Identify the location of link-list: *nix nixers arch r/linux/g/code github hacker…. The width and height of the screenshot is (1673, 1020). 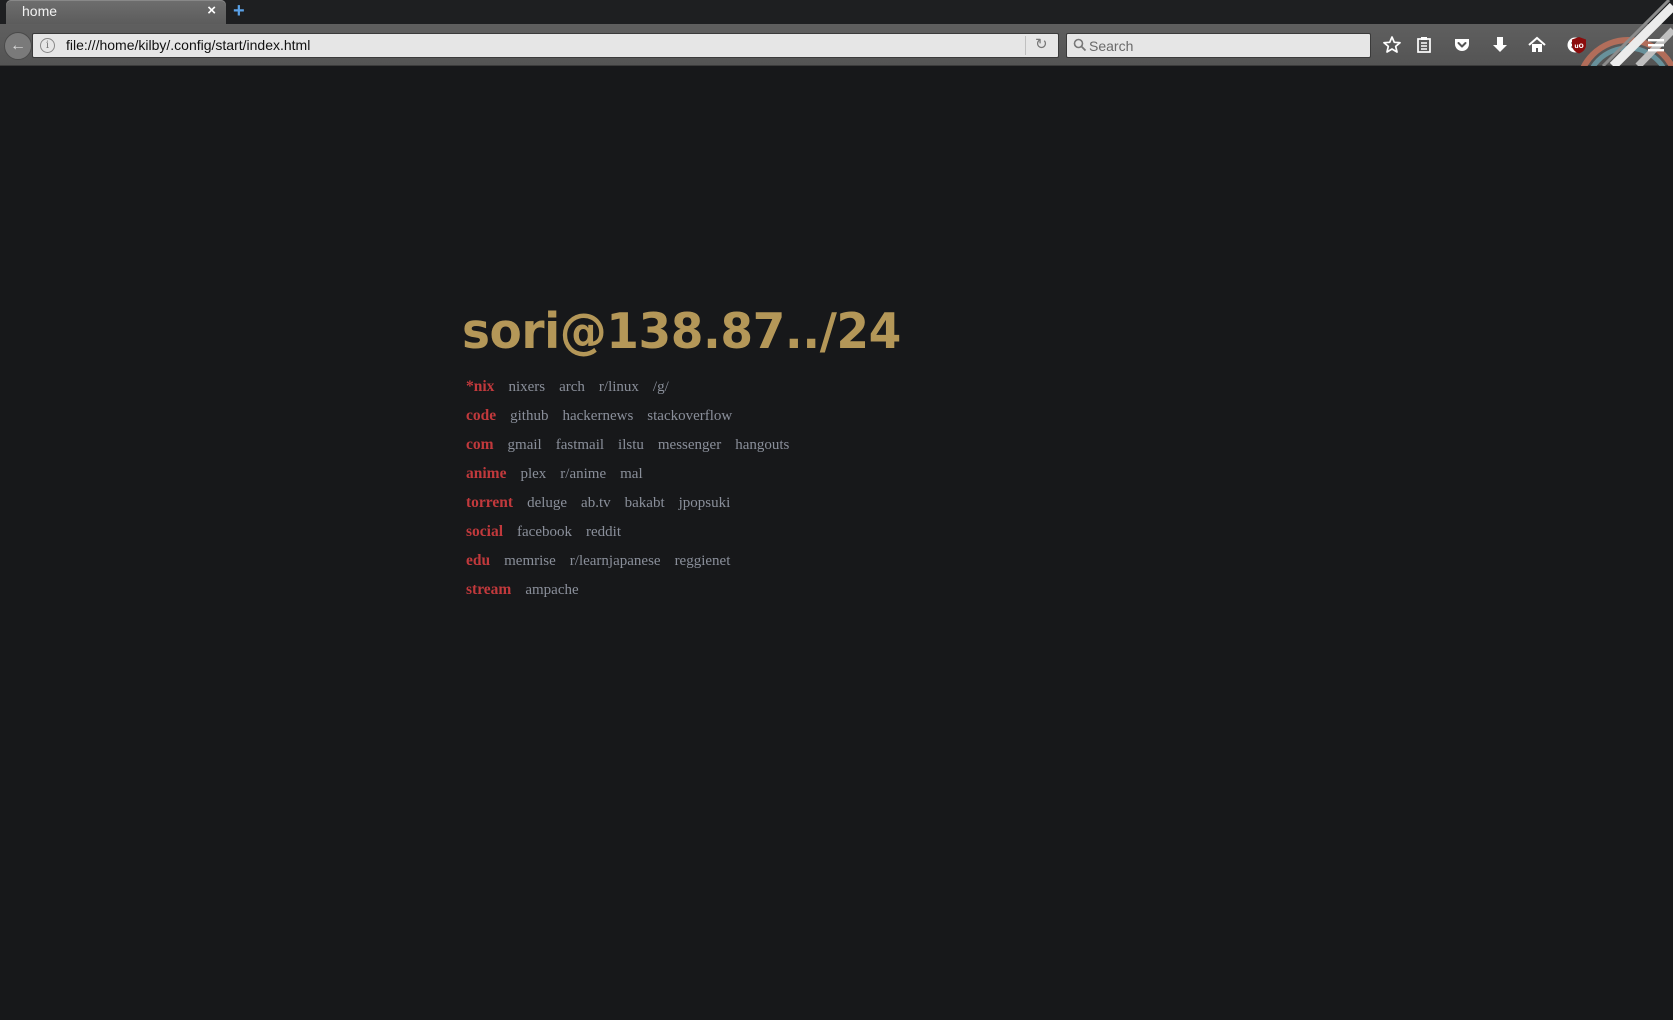
(690, 488).